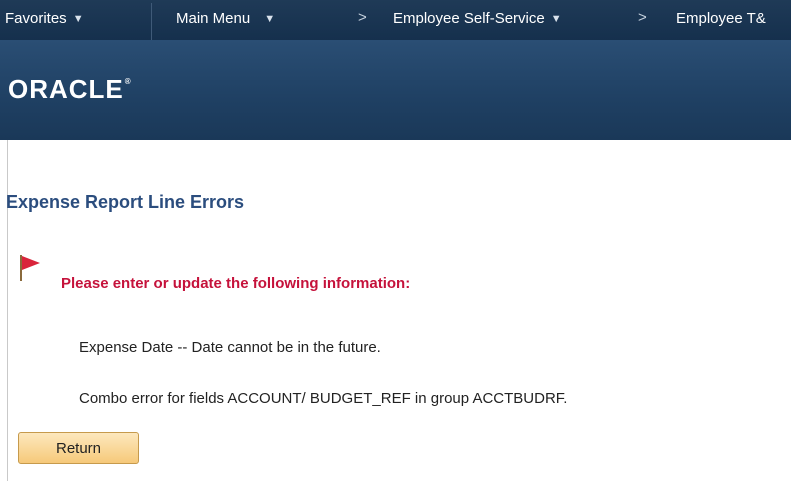 Image resolution: width=791 pixels, height=481 pixels. I want to click on breadcrumb-employee-self-service: Employee Self-Service ▼, so click(477, 18).